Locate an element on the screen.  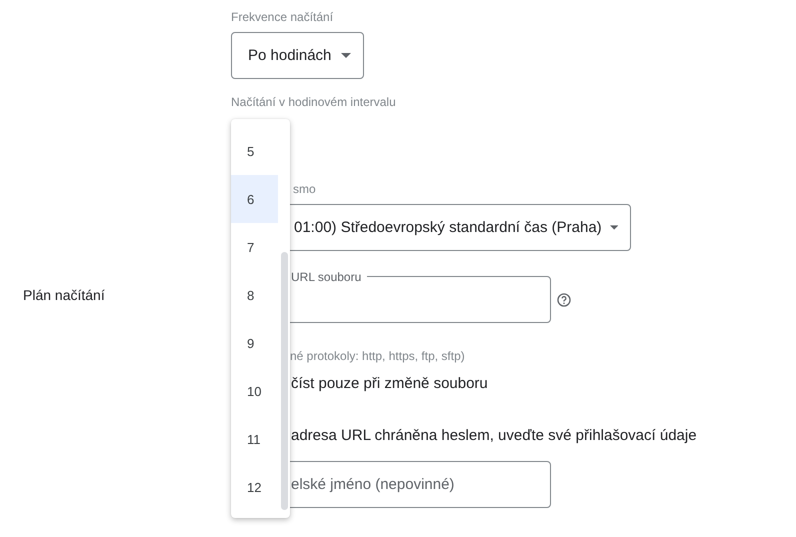
help-icon is located at coordinates (564, 299).